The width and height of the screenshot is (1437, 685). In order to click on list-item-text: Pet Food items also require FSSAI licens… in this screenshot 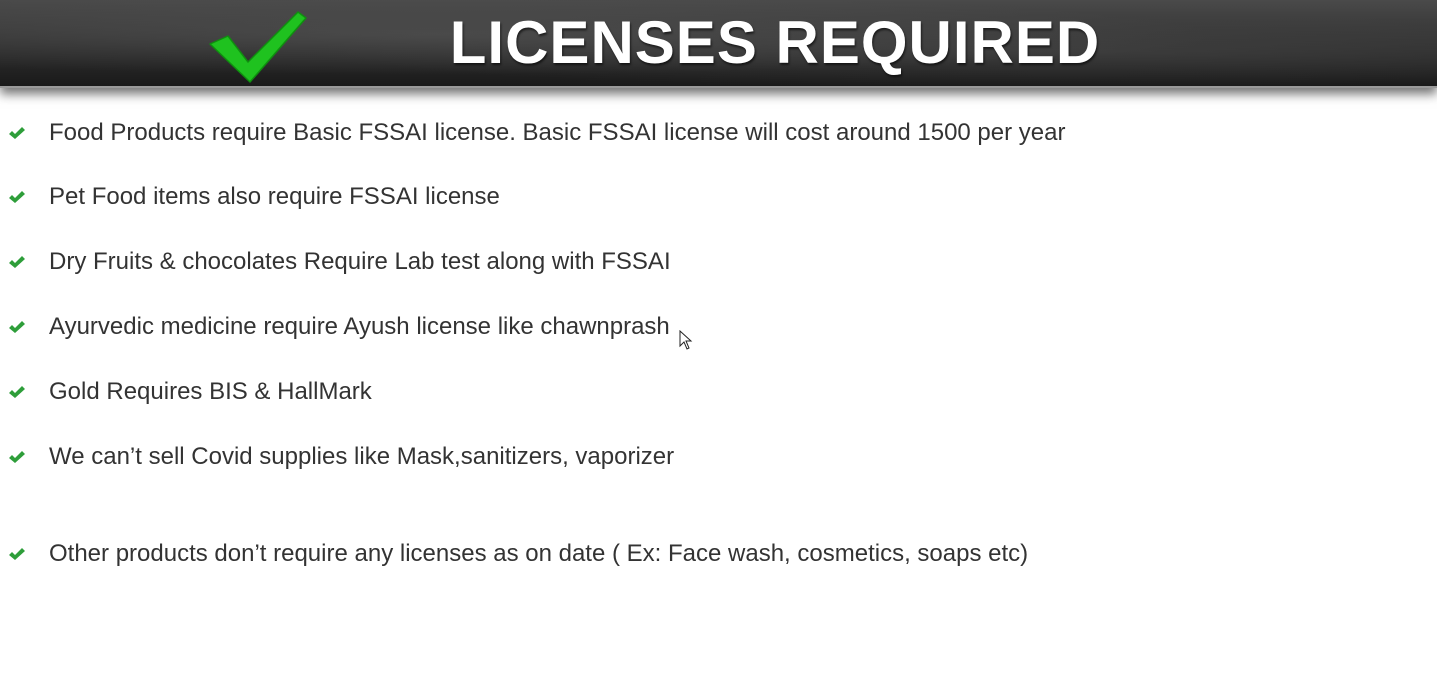, I will do `click(274, 196)`.